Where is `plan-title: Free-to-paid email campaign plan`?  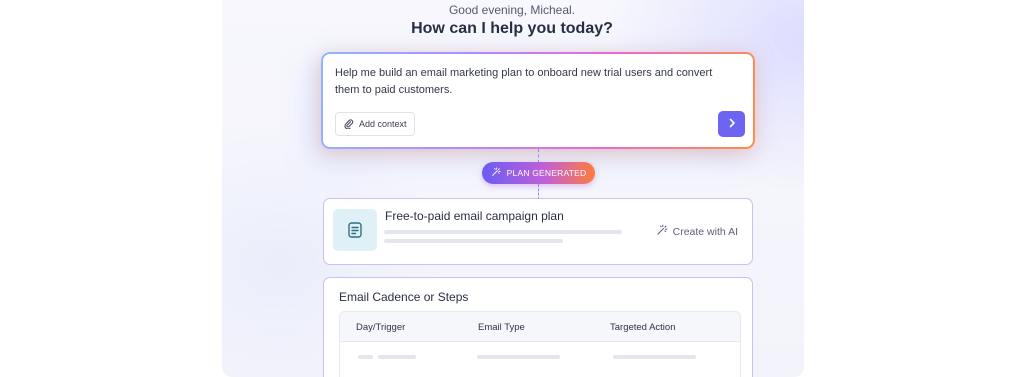
plan-title: Free-to-paid email campaign plan is located at coordinates (474, 216).